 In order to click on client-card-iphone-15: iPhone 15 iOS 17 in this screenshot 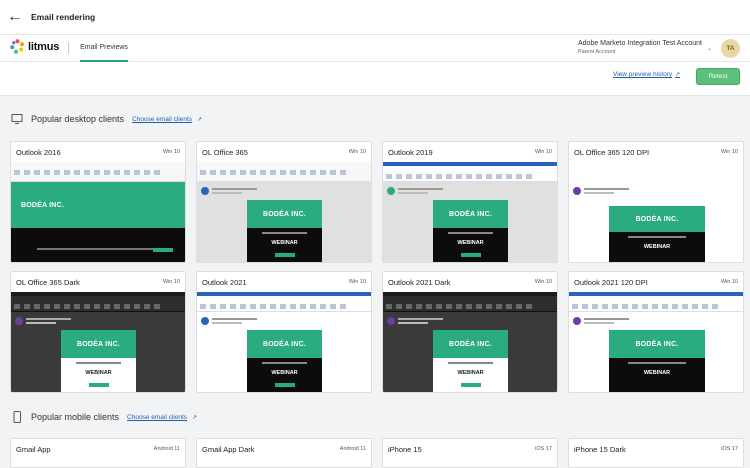, I will do `click(470, 453)`.